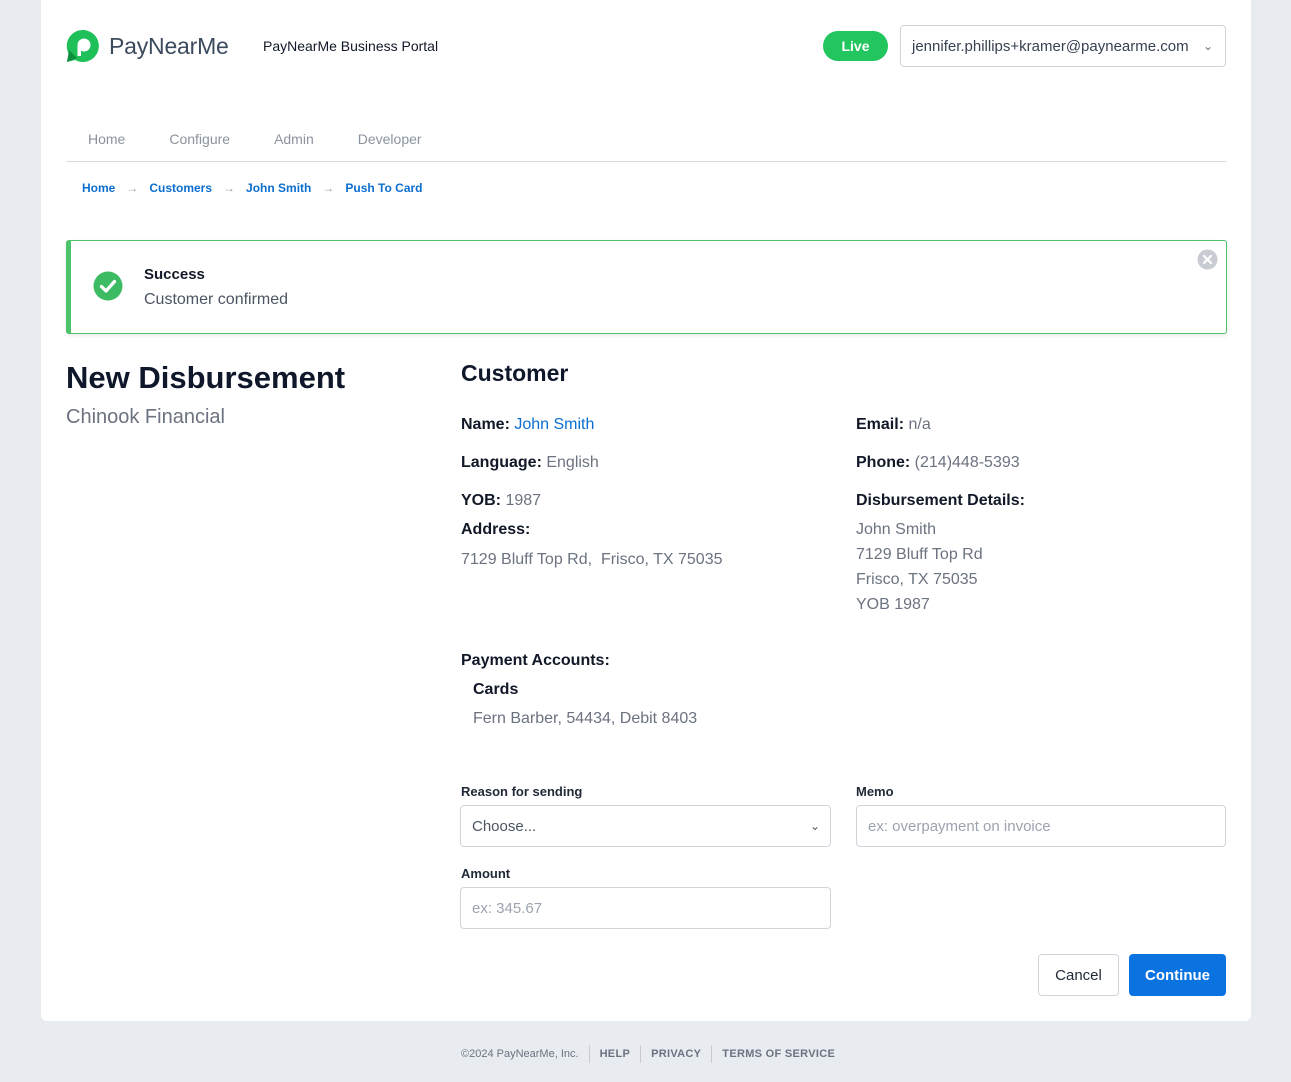 The width and height of the screenshot is (1291, 1082). Describe the element at coordinates (1207, 259) in the screenshot. I see `close-icon` at that location.